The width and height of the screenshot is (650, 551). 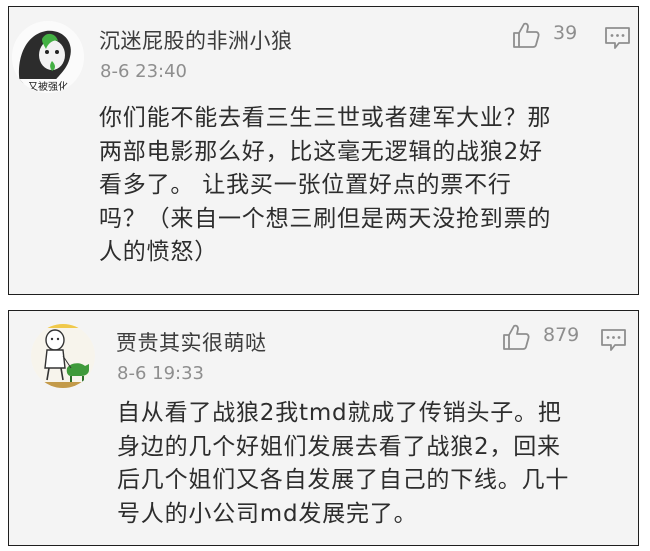 What do you see at coordinates (540, 337) in the screenshot?
I see `like-button: 879` at bounding box center [540, 337].